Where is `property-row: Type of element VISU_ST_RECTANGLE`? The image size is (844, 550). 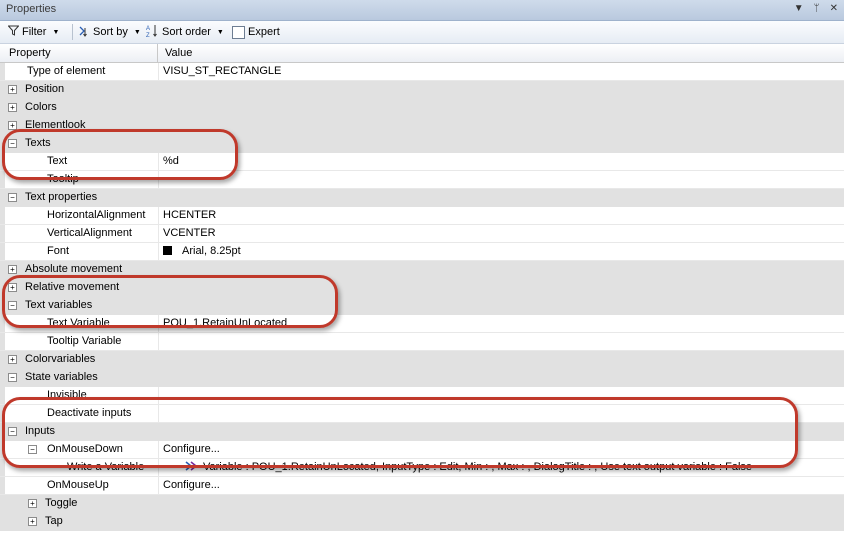 property-row: Type of element VISU_ST_RECTANGLE is located at coordinates (422, 72).